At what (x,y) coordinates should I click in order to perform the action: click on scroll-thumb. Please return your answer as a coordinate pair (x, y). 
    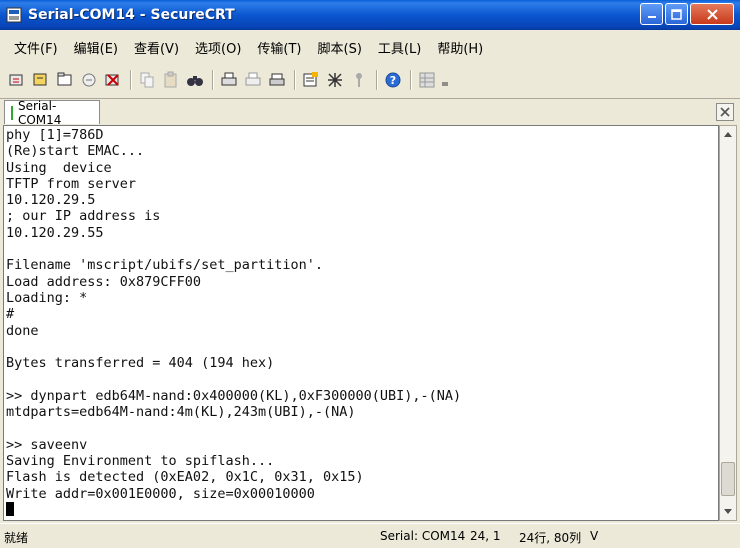
    Looking at the image, I should click on (728, 479).